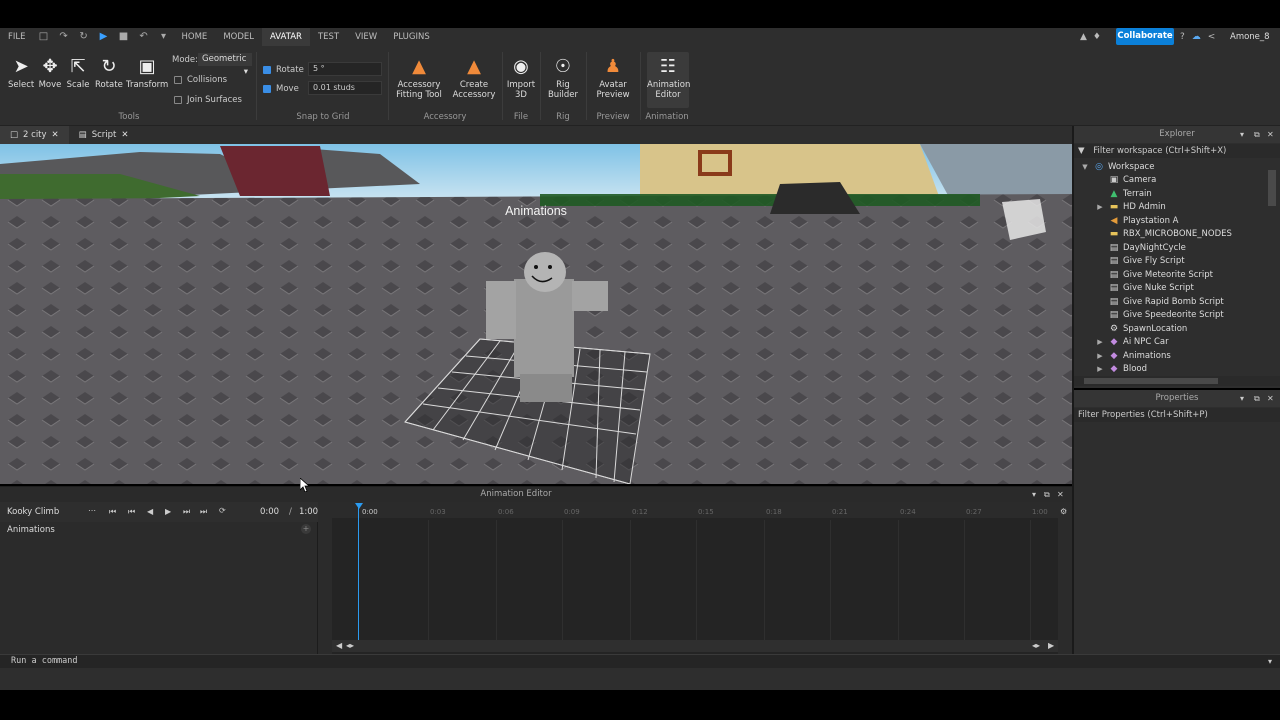 Image resolution: width=1280 pixels, height=720 pixels. What do you see at coordinates (238, 37) in the screenshot?
I see `tab-model: MODEL` at bounding box center [238, 37].